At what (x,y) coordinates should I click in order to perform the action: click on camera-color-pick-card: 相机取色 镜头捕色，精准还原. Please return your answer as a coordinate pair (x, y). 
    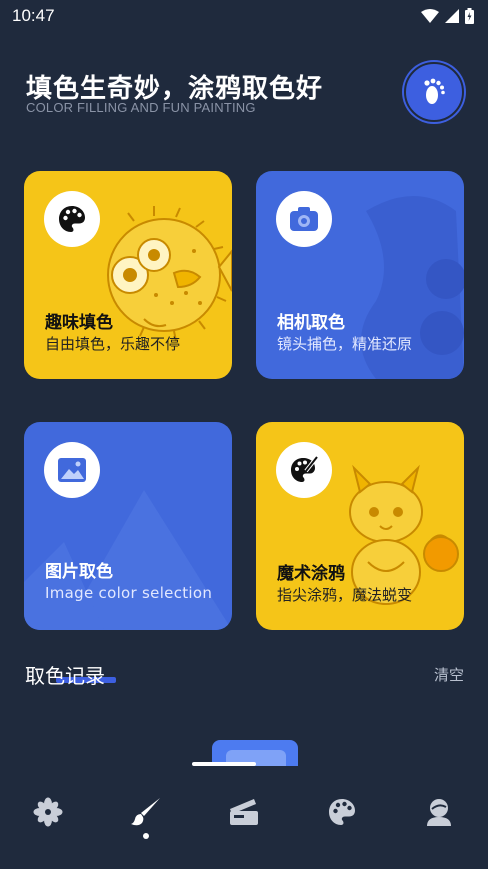
    Looking at the image, I should click on (360, 275).